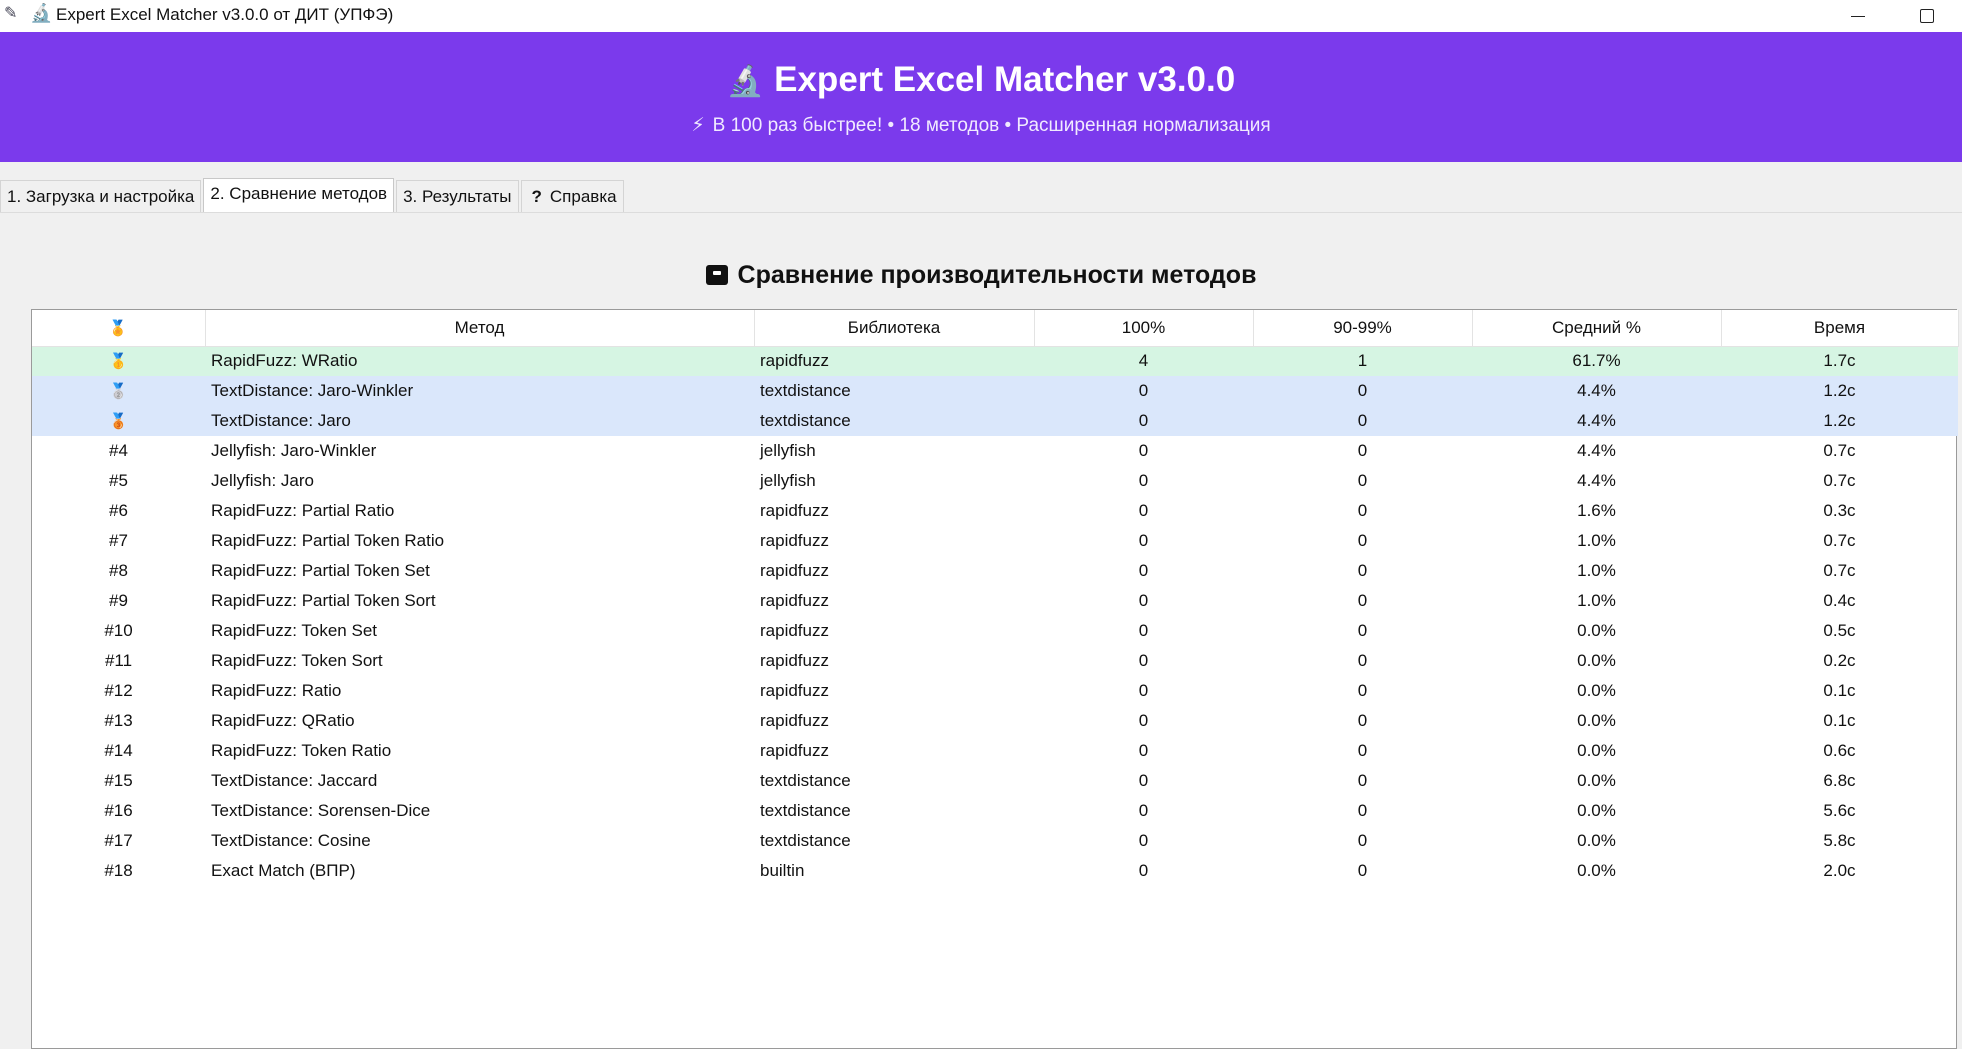  Describe the element at coordinates (323, 600) in the screenshot. I see `method-cell: RapidFuzz: Partial Token Sort` at that location.